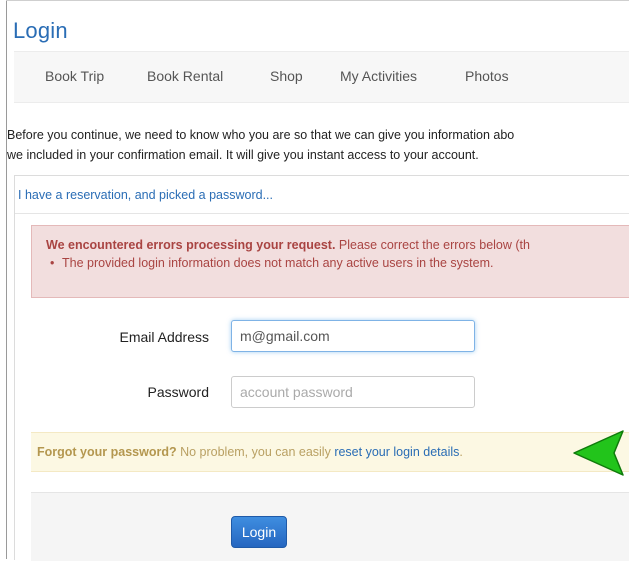 This screenshot has height=561, width=629. What do you see at coordinates (598, 453) in the screenshot?
I see `green-arrow-icon` at bounding box center [598, 453].